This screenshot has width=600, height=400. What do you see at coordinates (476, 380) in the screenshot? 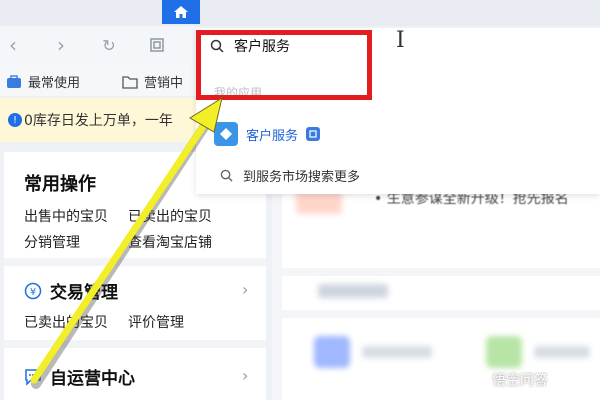
I see `watermark-logo-icon` at bounding box center [476, 380].